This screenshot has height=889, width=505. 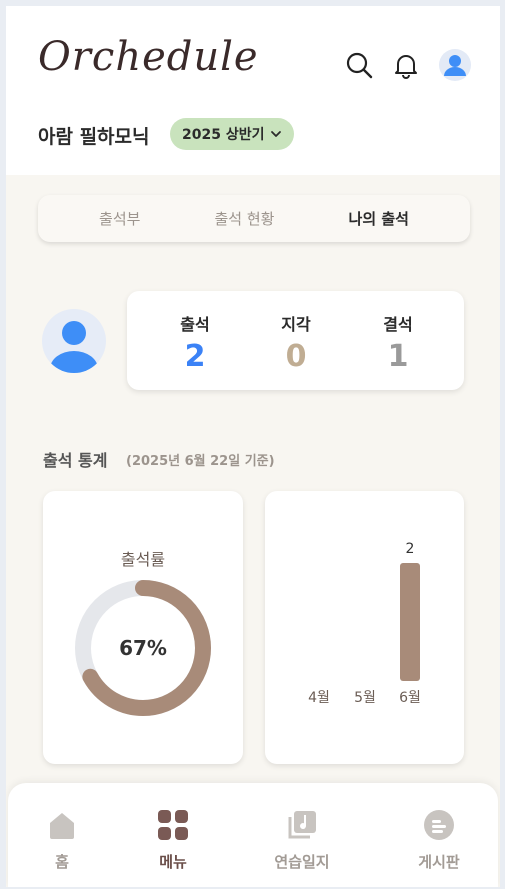 What do you see at coordinates (406, 65) in the screenshot?
I see `bell-icon` at bounding box center [406, 65].